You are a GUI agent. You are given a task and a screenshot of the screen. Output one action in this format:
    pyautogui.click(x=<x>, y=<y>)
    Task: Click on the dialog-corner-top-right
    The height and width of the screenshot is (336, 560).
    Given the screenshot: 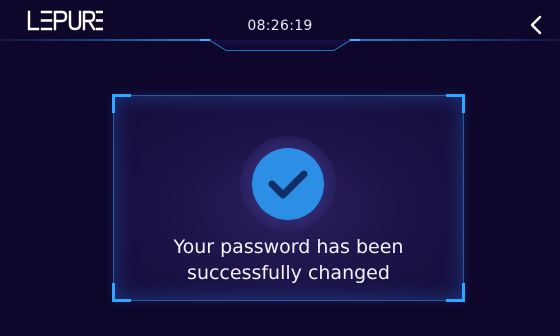 What is the action you would take?
    pyautogui.click(x=455, y=103)
    